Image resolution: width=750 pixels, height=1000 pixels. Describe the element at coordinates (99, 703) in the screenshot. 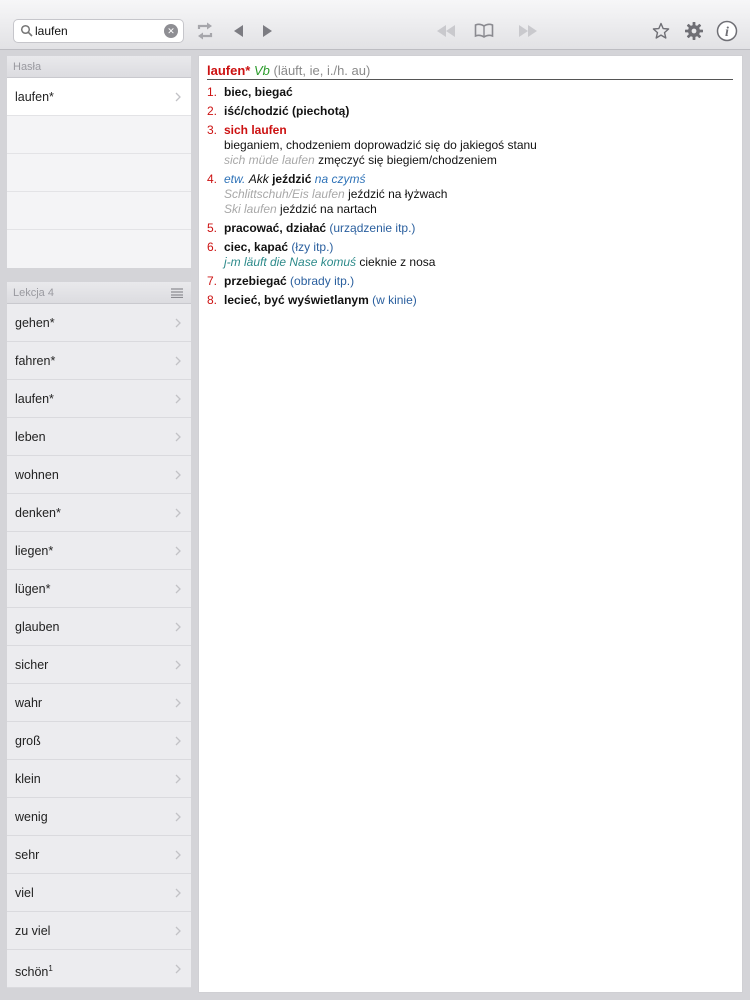

I see `lesson-item: wahr` at that location.